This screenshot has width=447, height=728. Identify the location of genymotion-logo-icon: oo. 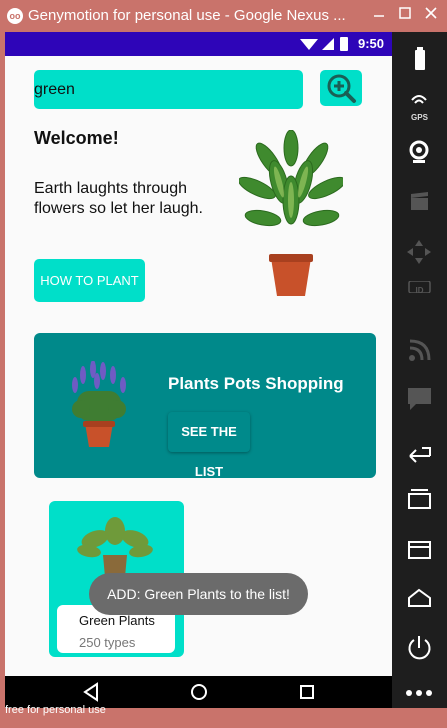
(15, 16).